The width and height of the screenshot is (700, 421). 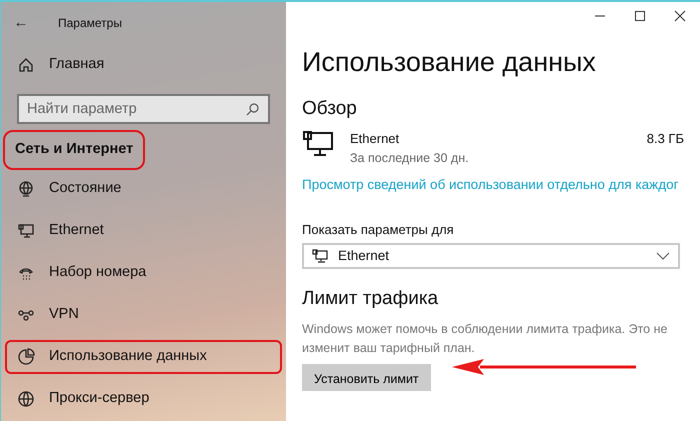 I want to click on network-name: Ethernet, so click(x=375, y=139).